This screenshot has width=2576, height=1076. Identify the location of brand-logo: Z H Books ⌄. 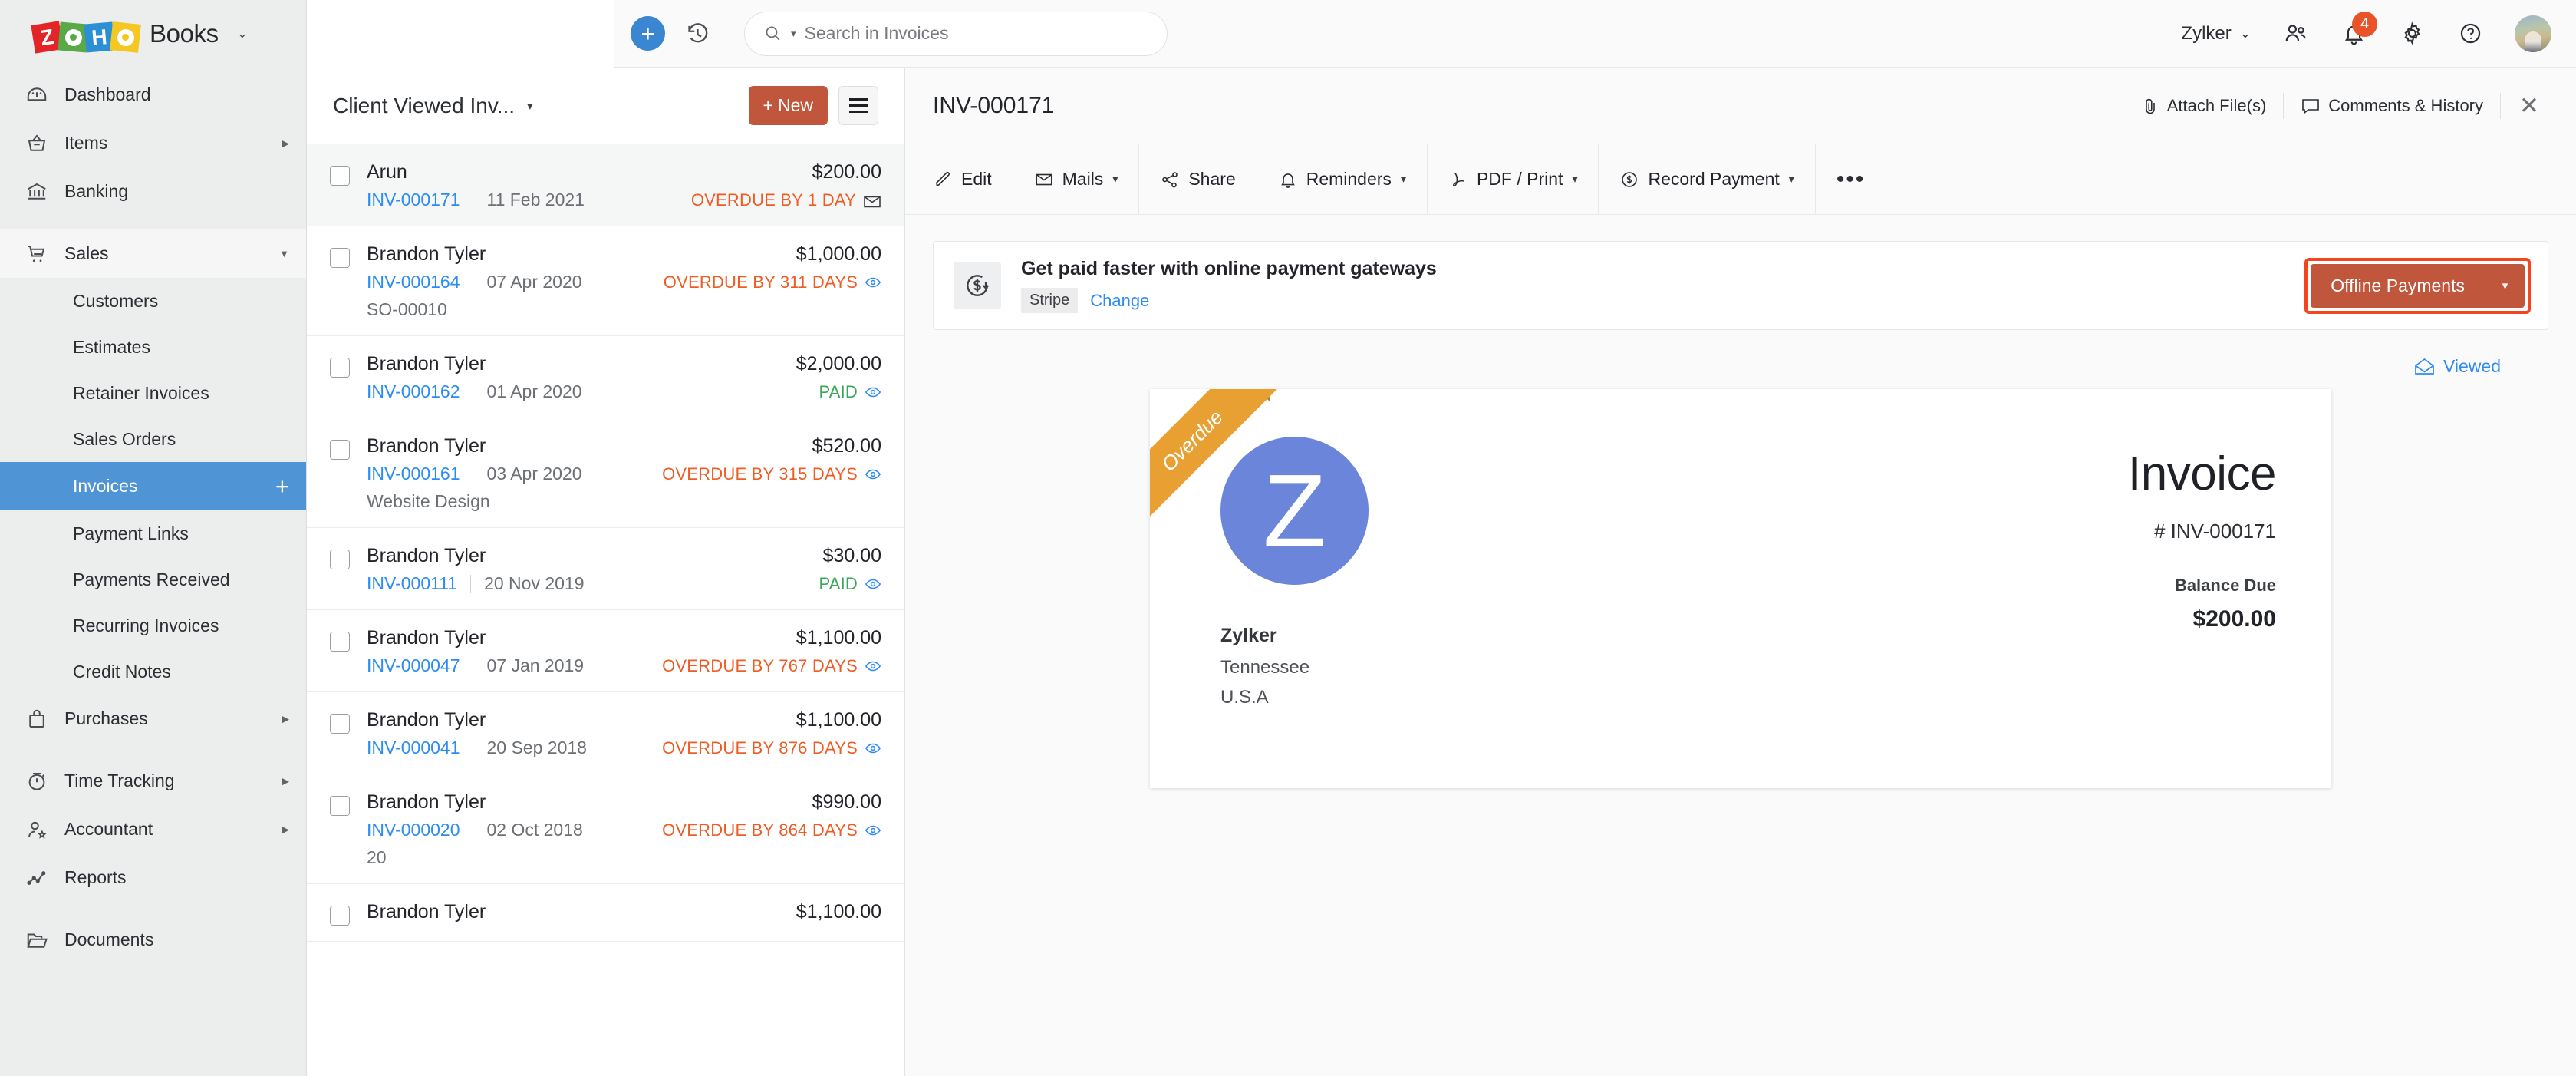
(153, 34).